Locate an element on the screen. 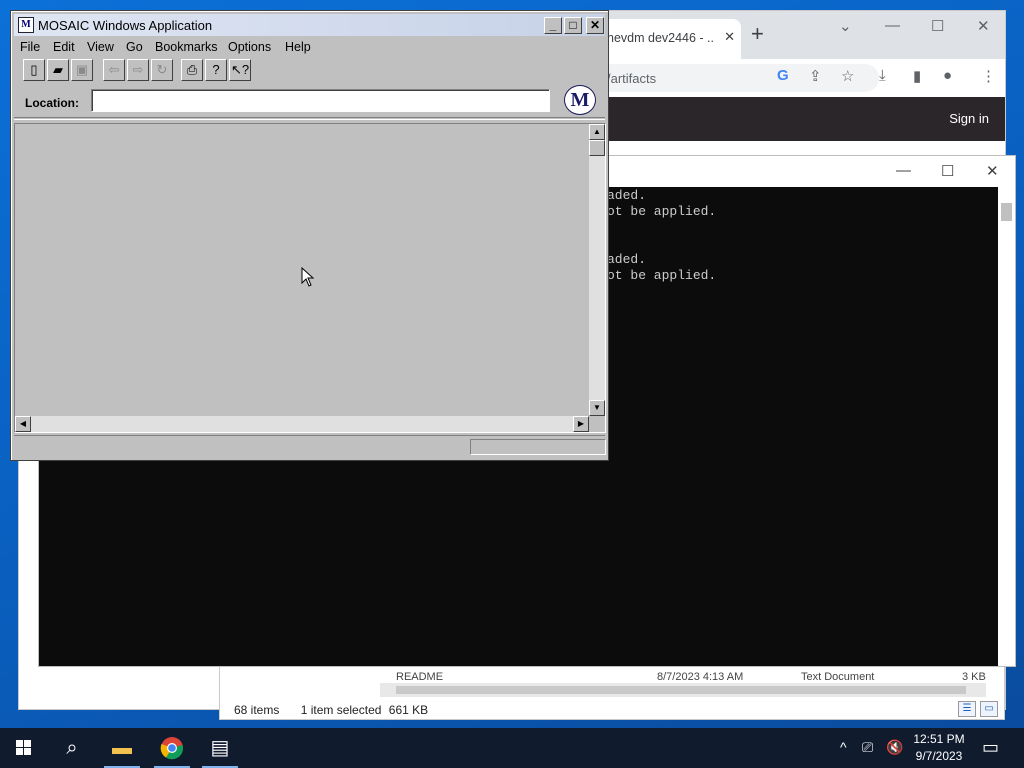 The height and width of the screenshot is (768, 1024). back-arrow-icon: ⇦ is located at coordinates (114, 70).